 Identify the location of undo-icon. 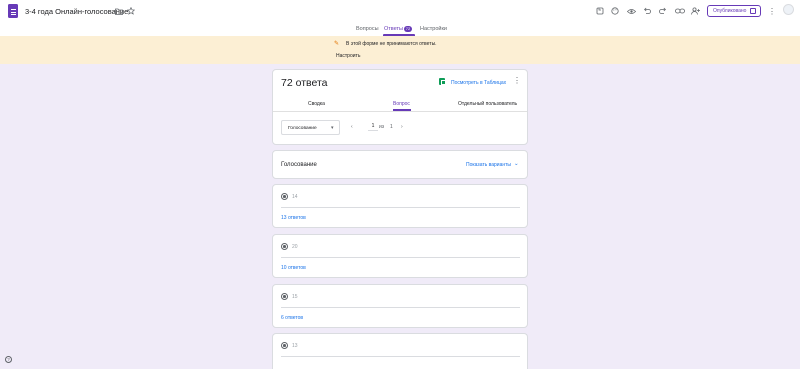
(647, 11).